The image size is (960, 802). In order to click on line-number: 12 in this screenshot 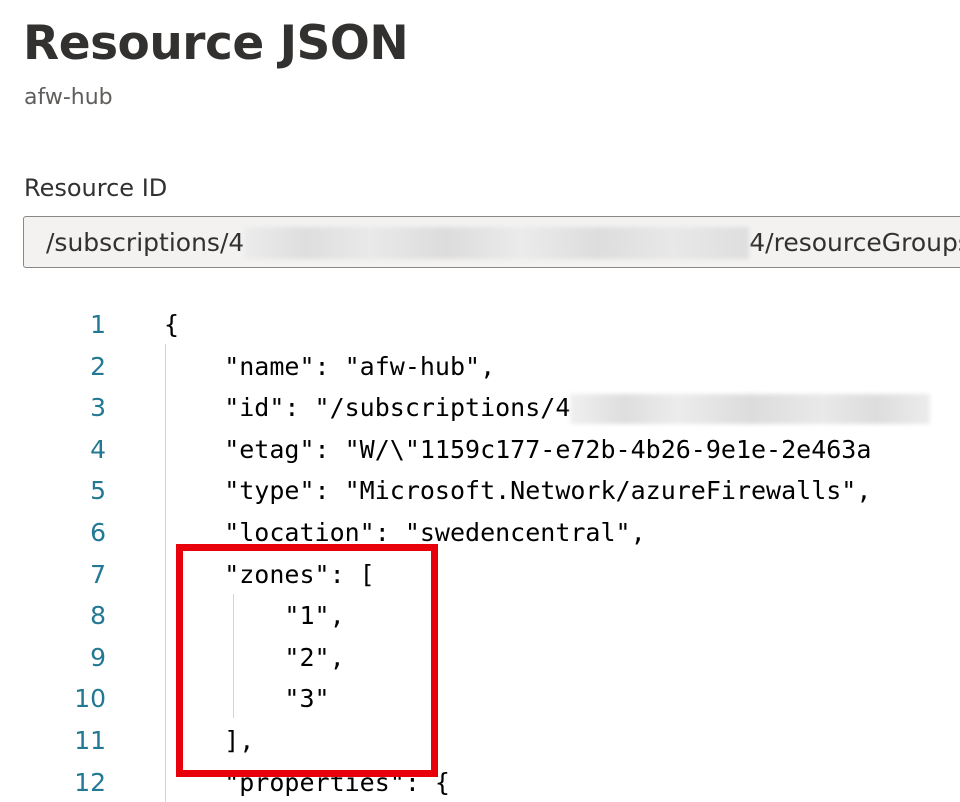, I will do `click(90, 782)`.